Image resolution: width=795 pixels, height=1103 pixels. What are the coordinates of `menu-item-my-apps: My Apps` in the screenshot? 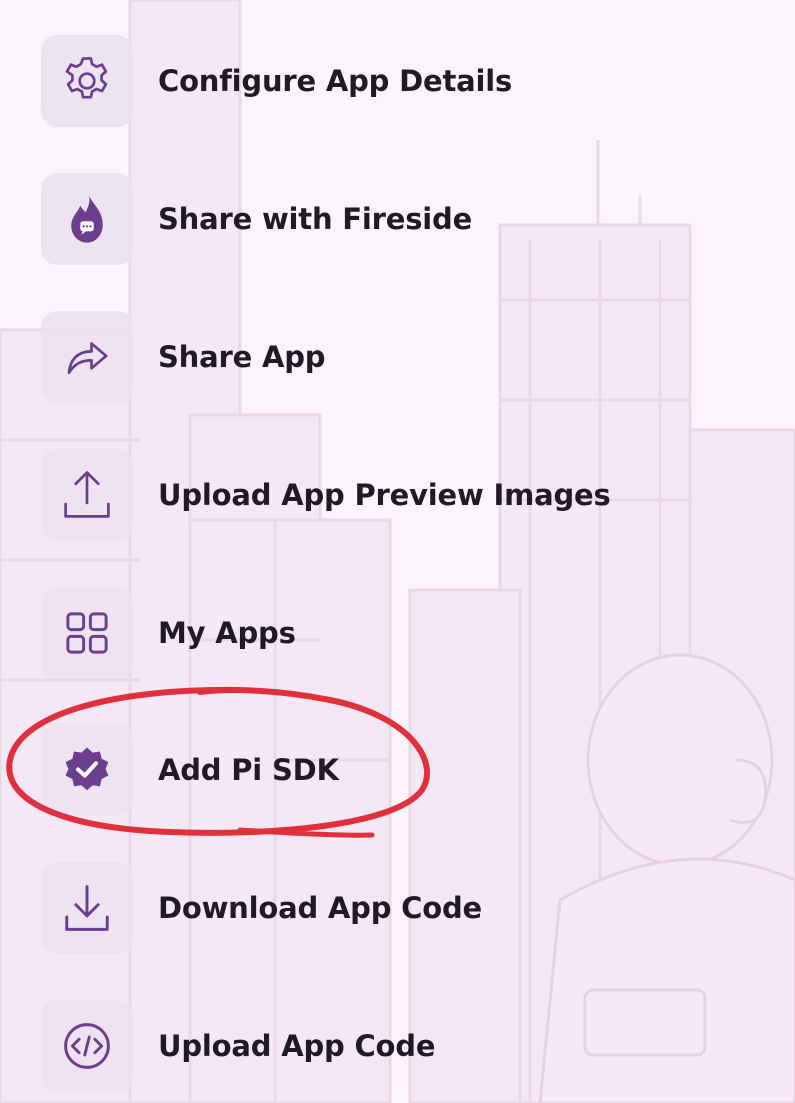 It's located at (168, 633).